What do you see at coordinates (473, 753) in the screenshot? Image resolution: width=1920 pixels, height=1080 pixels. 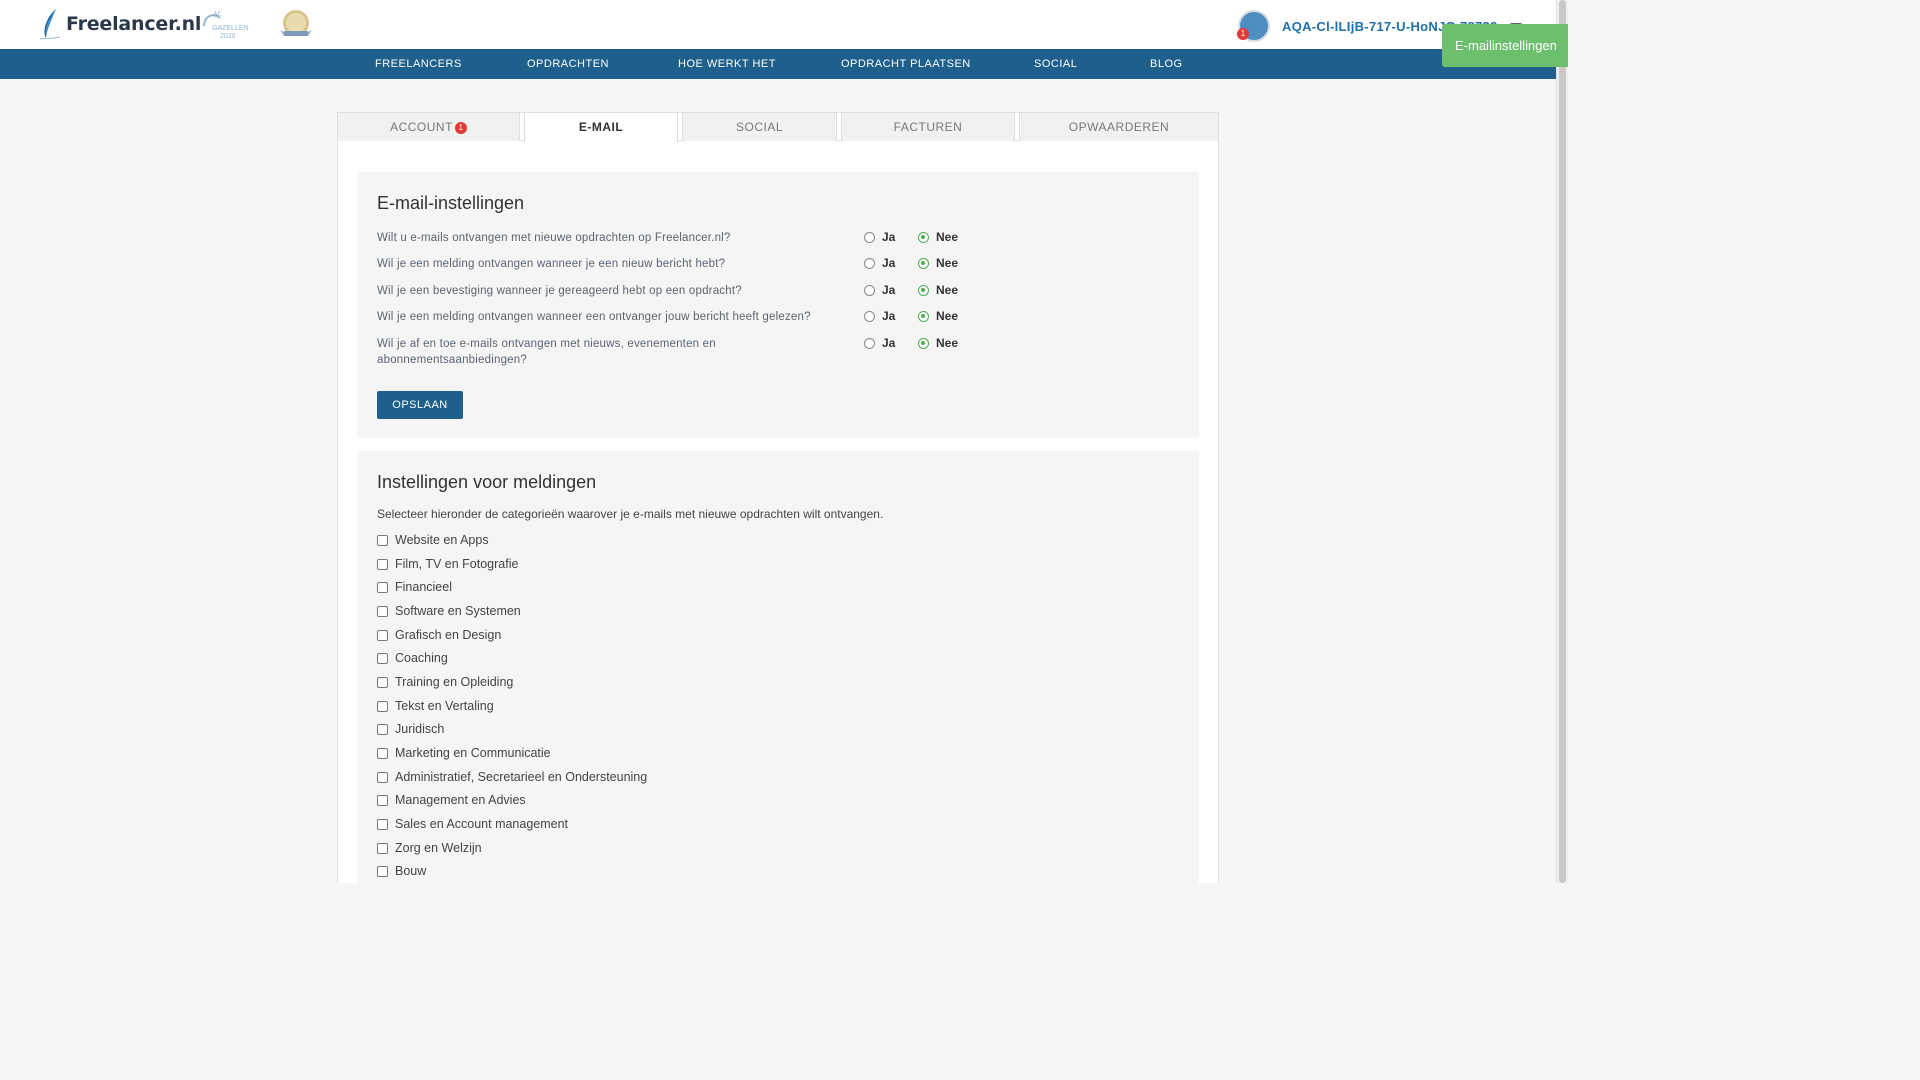 I see `category-label: Marketing en Communicatie` at bounding box center [473, 753].